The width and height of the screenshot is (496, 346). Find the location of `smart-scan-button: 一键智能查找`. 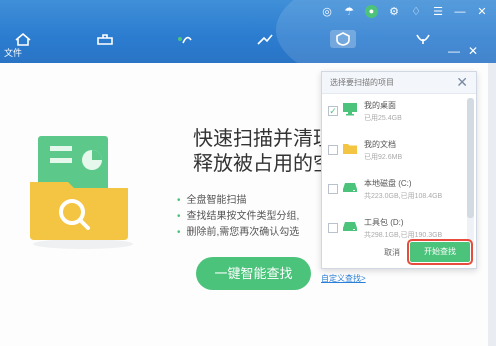

smart-scan-button: 一键智能查找 is located at coordinates (253, 273).